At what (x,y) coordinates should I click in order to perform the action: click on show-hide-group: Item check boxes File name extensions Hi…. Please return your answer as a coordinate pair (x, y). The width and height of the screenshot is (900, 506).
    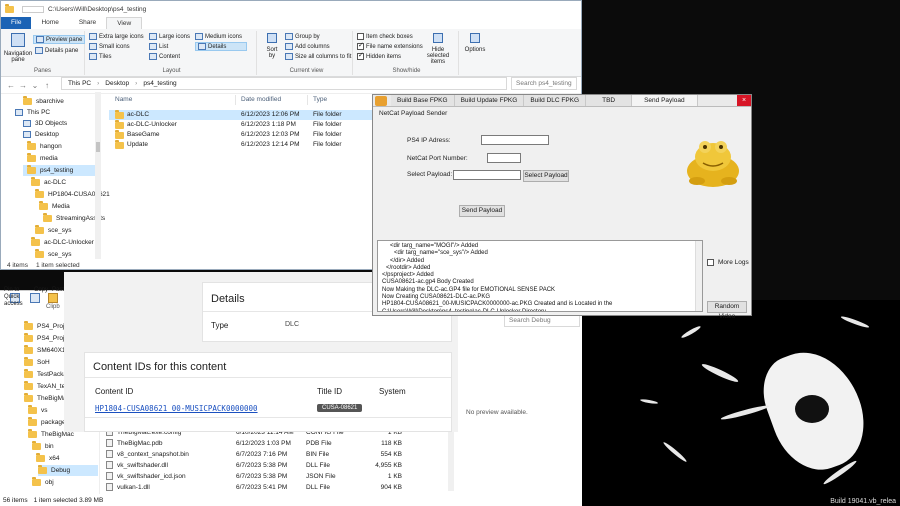
    Looking at the image, I should click on (407, 53).